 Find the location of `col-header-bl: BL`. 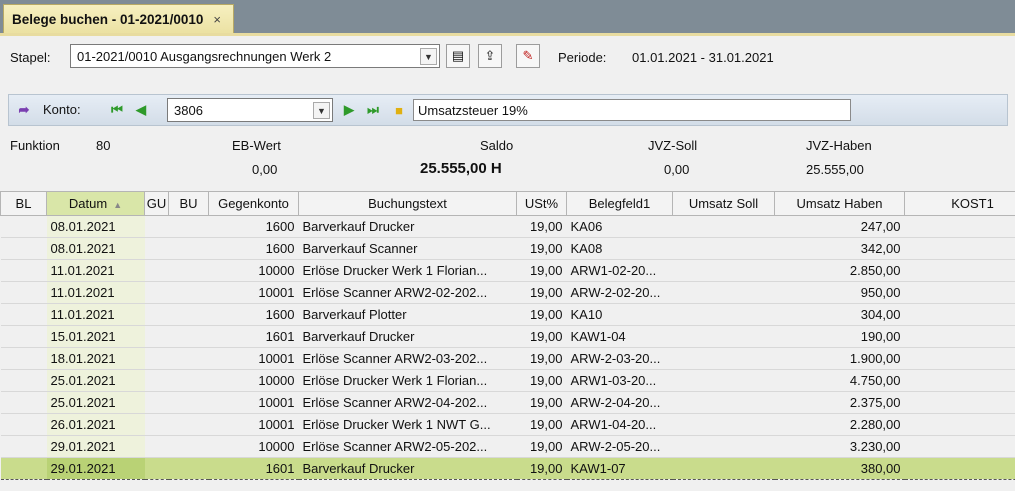

col-header-bl: BL is located at coordinates (23, 203).